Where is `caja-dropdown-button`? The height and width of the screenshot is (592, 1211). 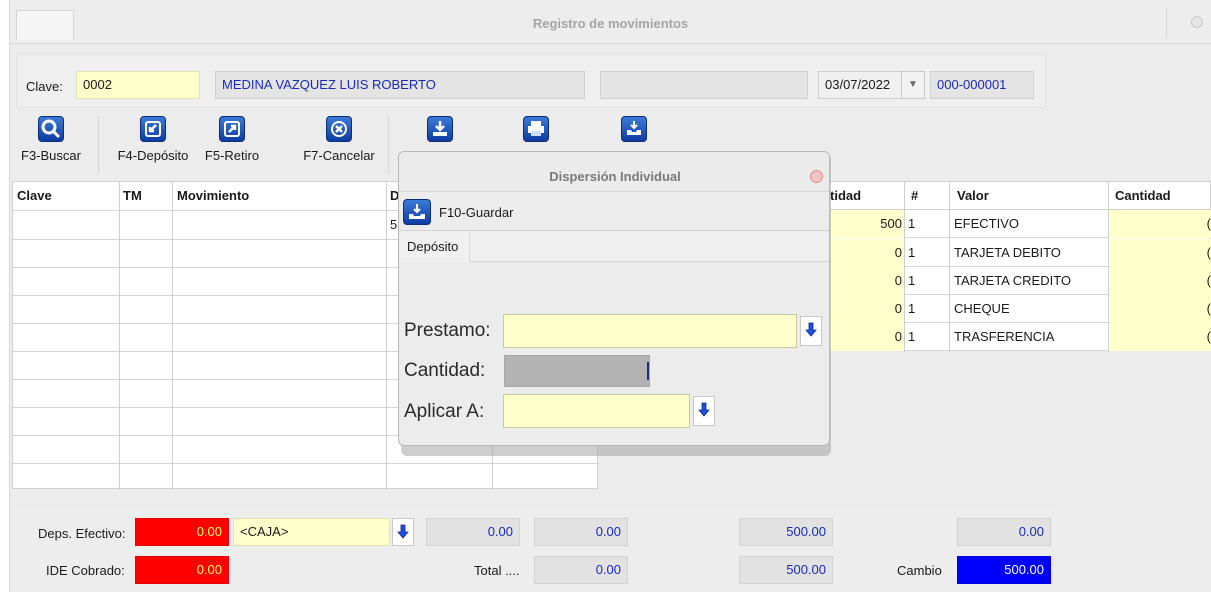
caja-dropdown-button is located at coordinates (403, 532).